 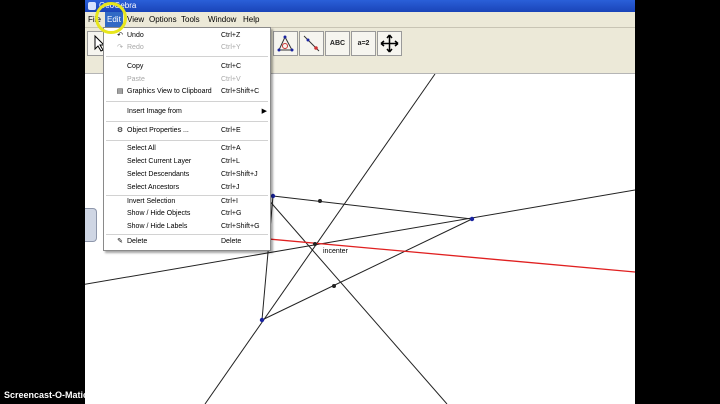 I want to click on geogebra-app-icon, so click(x=92, y=6).